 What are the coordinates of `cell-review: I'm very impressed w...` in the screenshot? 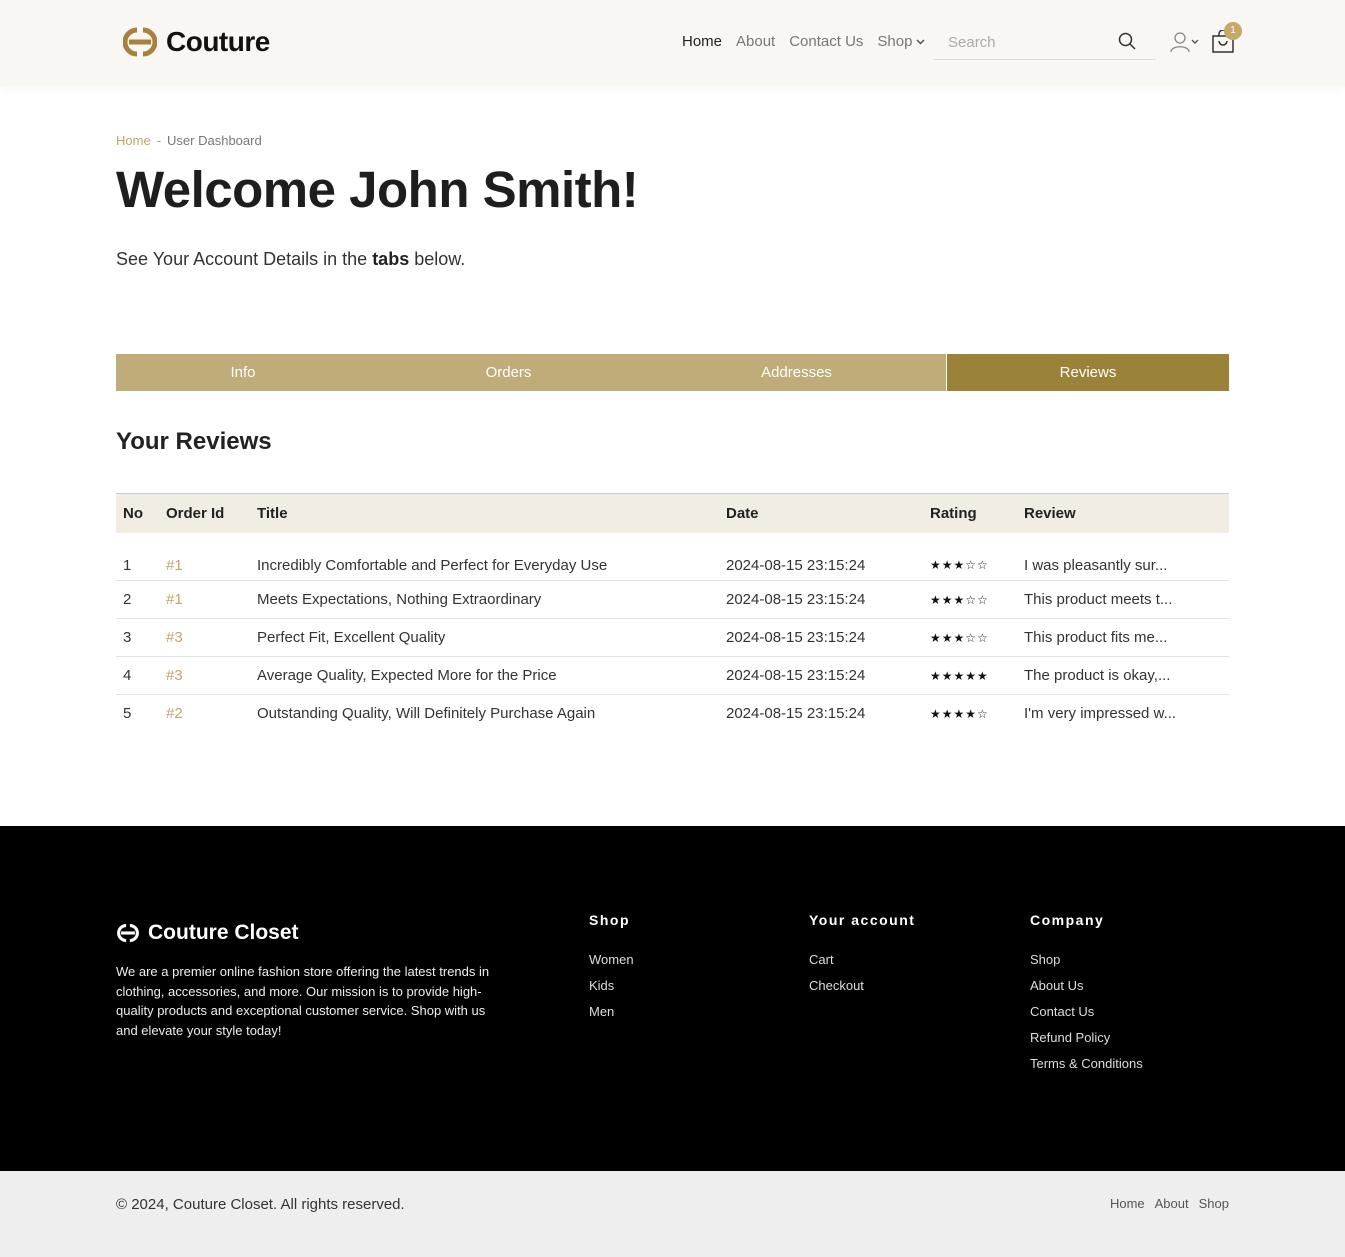 It's located at (1100, 714).